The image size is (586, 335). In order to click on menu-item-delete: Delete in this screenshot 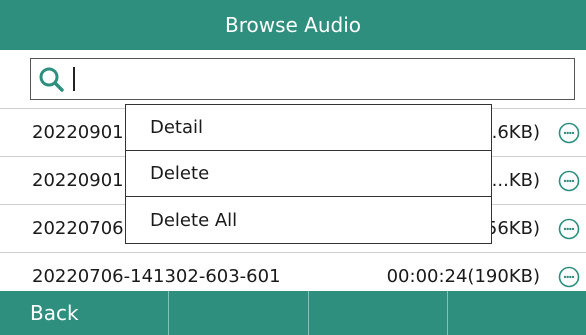, I will do `click(308, 174)`.